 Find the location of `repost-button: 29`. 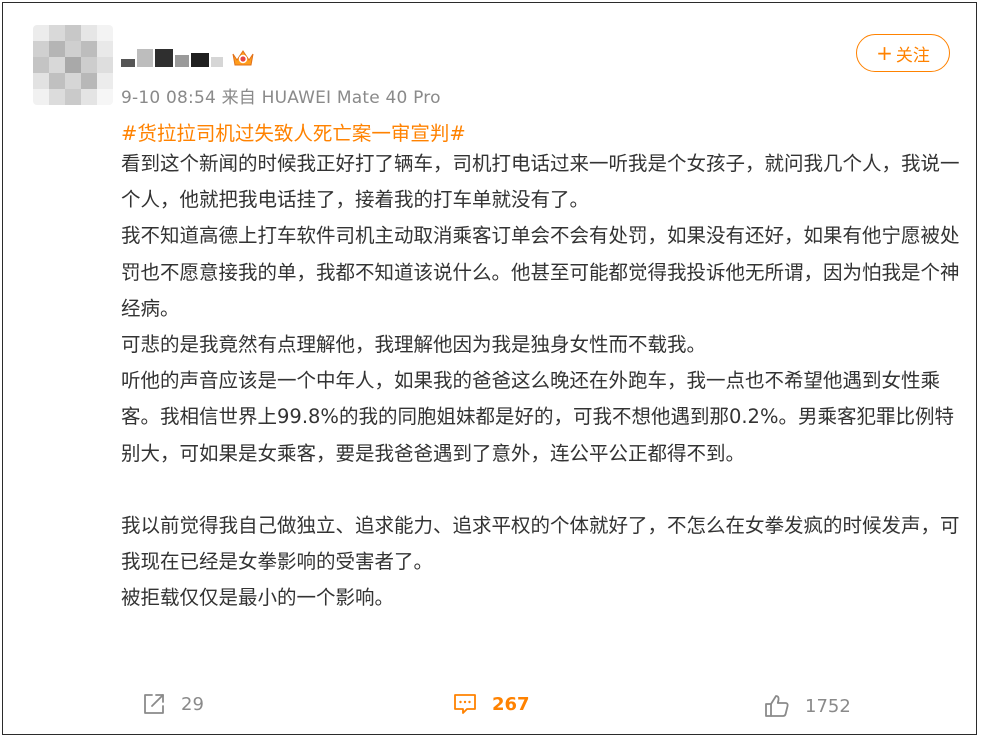

repost-button: 29 is located at coordinates (172, 704).